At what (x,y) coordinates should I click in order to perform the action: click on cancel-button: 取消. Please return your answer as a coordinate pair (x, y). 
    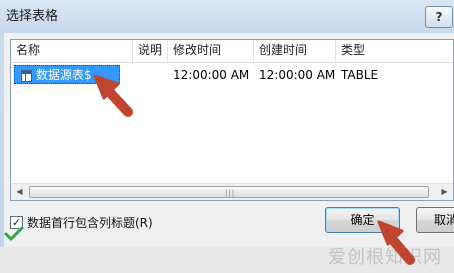
    Looking at the image, I should click on (435, 220).